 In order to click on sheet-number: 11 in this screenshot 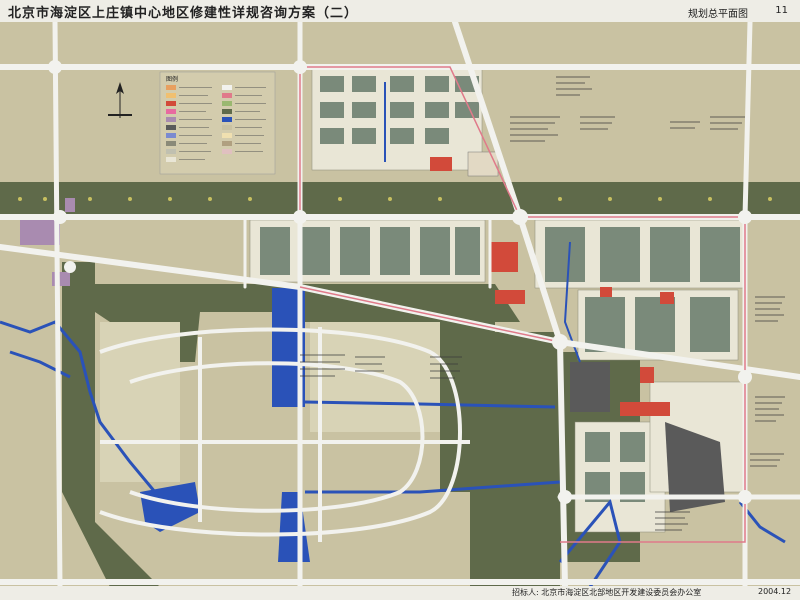, I will do `click(781, 10)`.